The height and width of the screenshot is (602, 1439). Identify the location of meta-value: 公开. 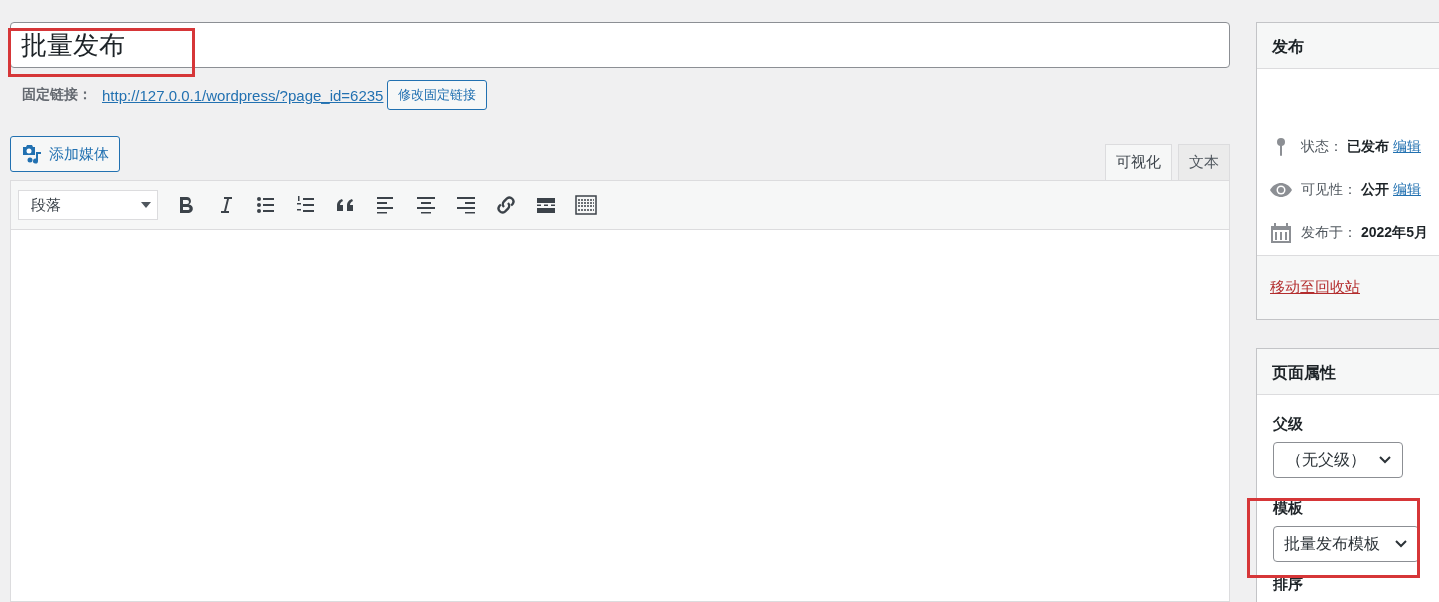
(1375, 189).